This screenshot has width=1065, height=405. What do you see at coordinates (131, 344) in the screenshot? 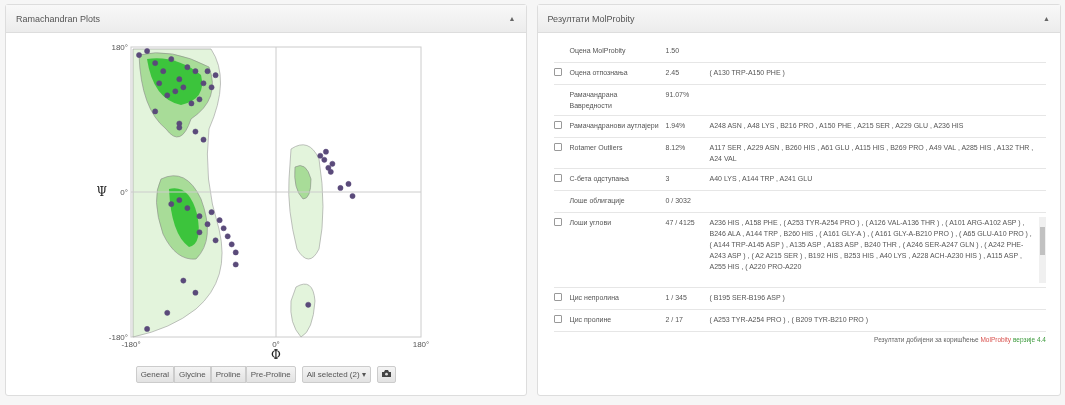
I see `x-tick-label: -180°` at bounding box center [131, 344].